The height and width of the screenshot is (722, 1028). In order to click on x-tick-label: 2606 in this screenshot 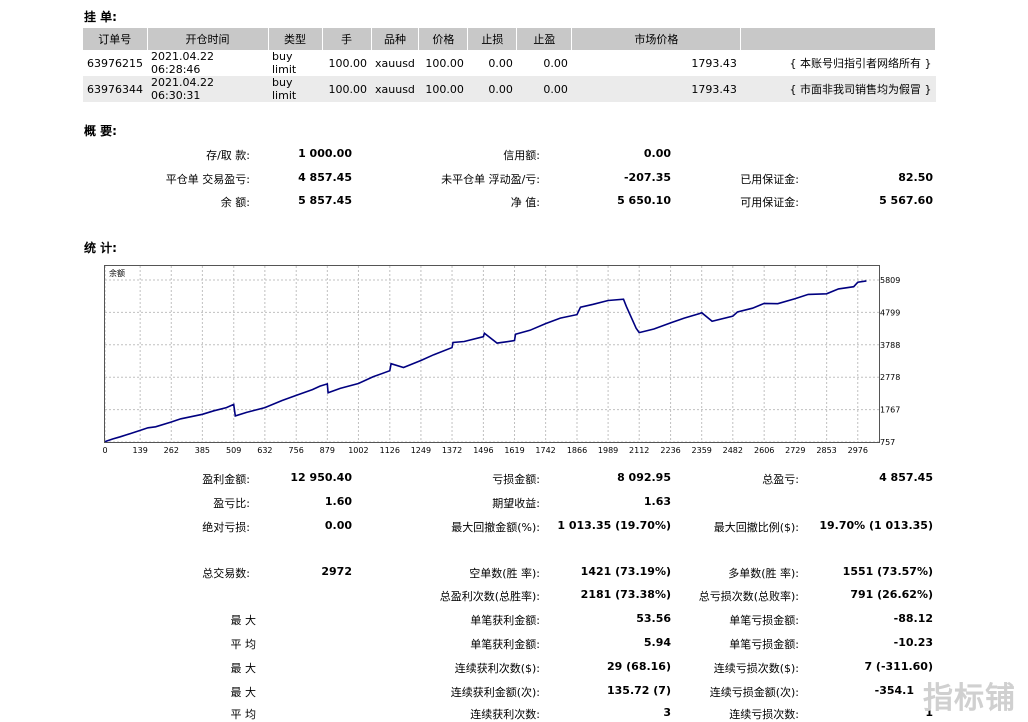, I will do `click(764, 450)`.